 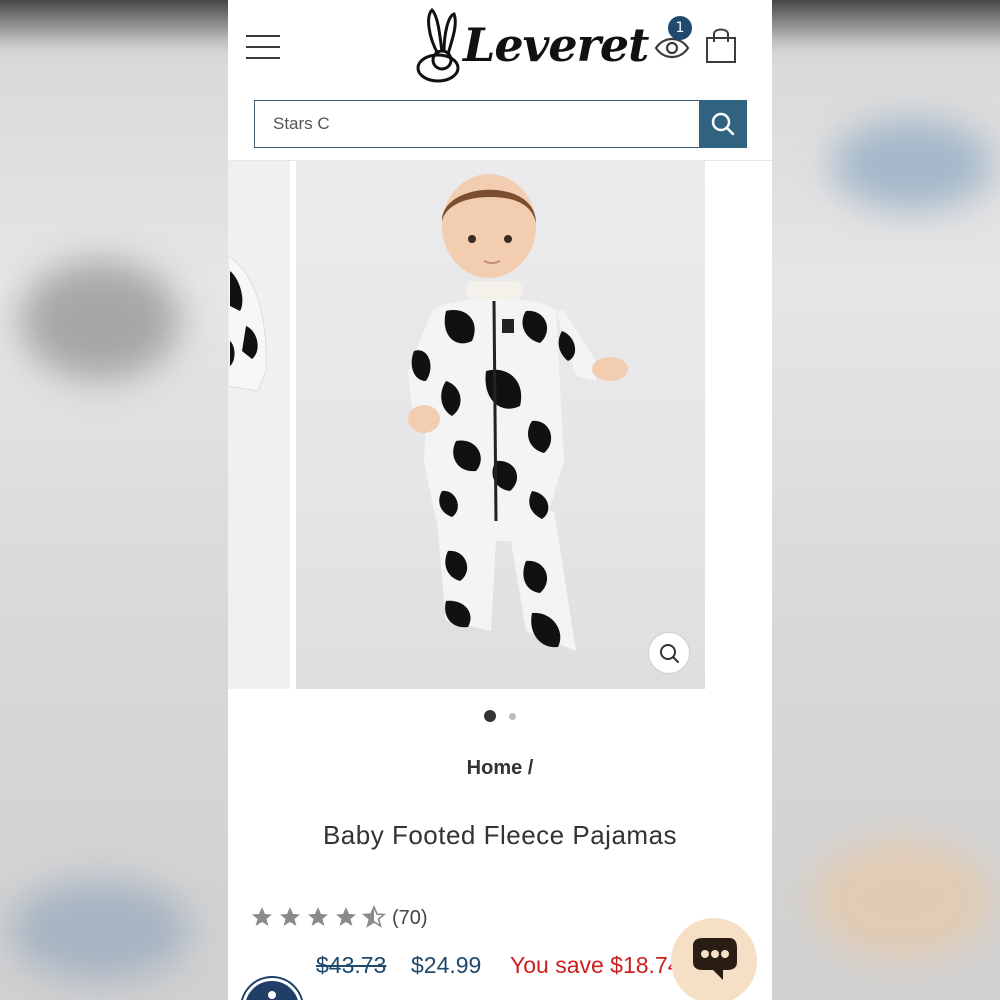 I want to click on gallery-slide-previous, so click(x=259, y=425).